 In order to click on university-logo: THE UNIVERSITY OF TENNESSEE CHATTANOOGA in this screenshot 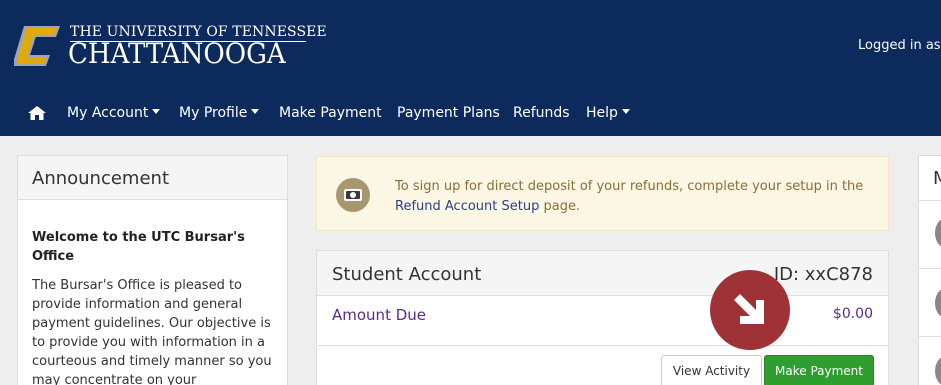, I will do `click(170, 48)`.